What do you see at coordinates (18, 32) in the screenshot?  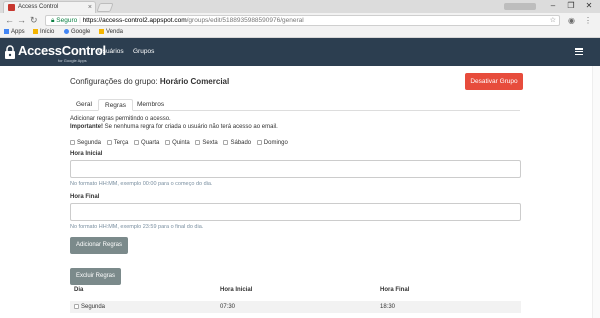 I see `bookmark-label: Apps` at bounding box center [18, 32].